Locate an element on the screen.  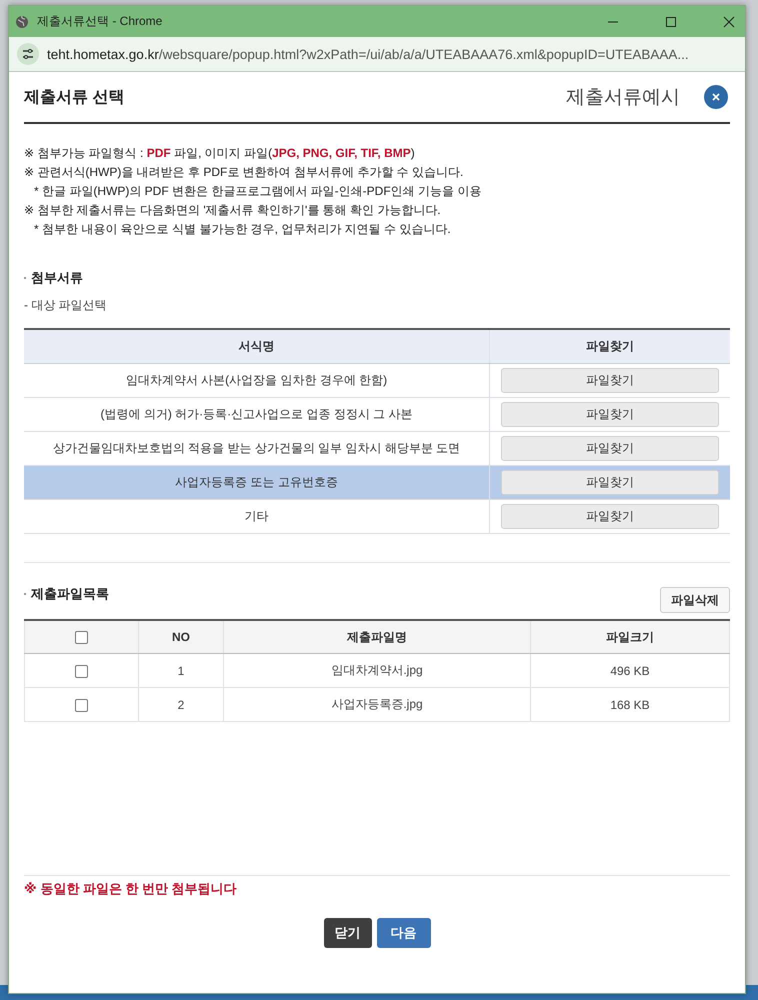
file-delete-button: 파일삭제 is located at coordinates (695, 600).